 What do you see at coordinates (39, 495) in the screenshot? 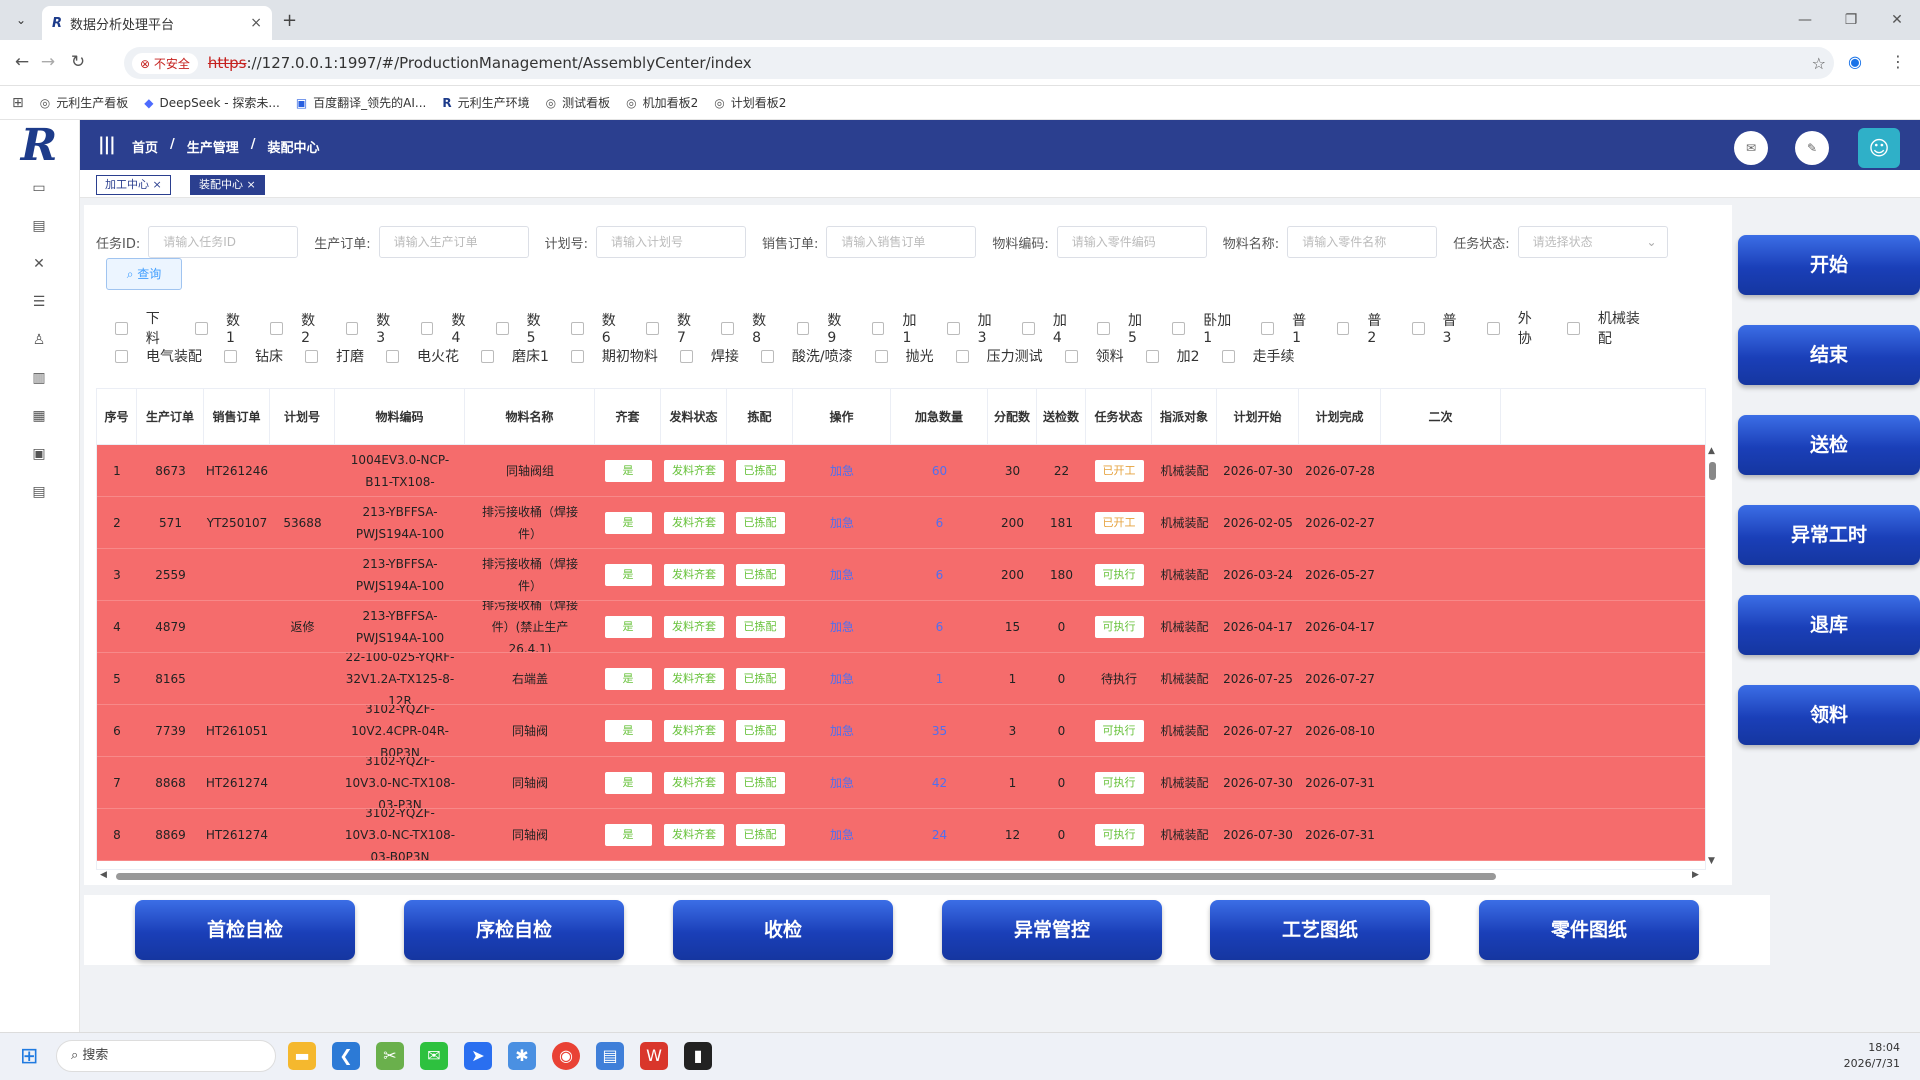
I see `calendar-icon: ▤` at bounding box center [39, 495].